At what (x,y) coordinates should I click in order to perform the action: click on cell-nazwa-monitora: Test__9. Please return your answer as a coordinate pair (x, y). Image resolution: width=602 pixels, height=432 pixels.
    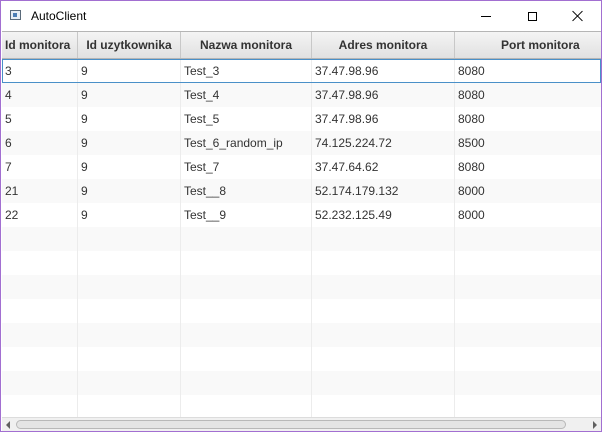
    Looking at the image, I should click on (246, 215).